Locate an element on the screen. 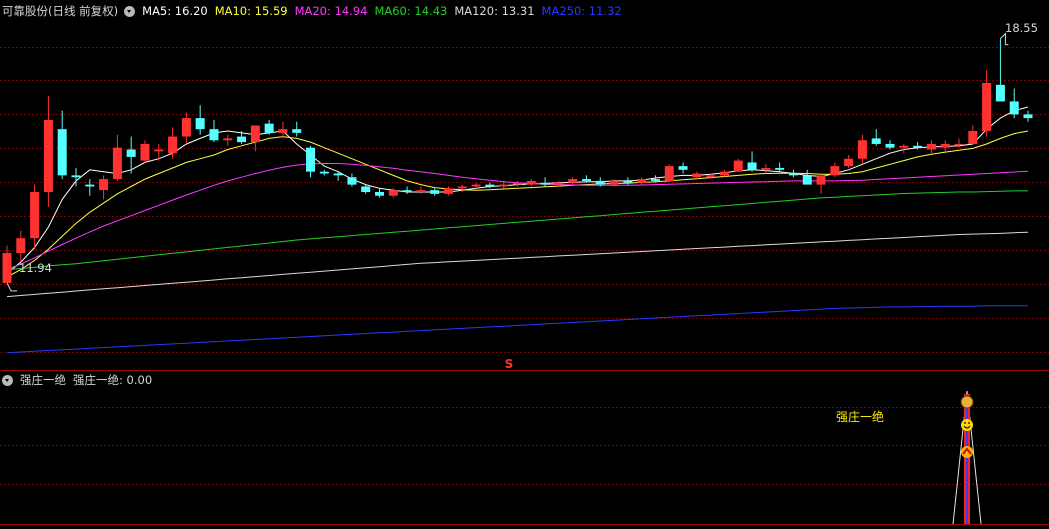 Image resolution: width=1049 pixels, height=529 pixels. smiley-icon is located at coordinates (967, 425).